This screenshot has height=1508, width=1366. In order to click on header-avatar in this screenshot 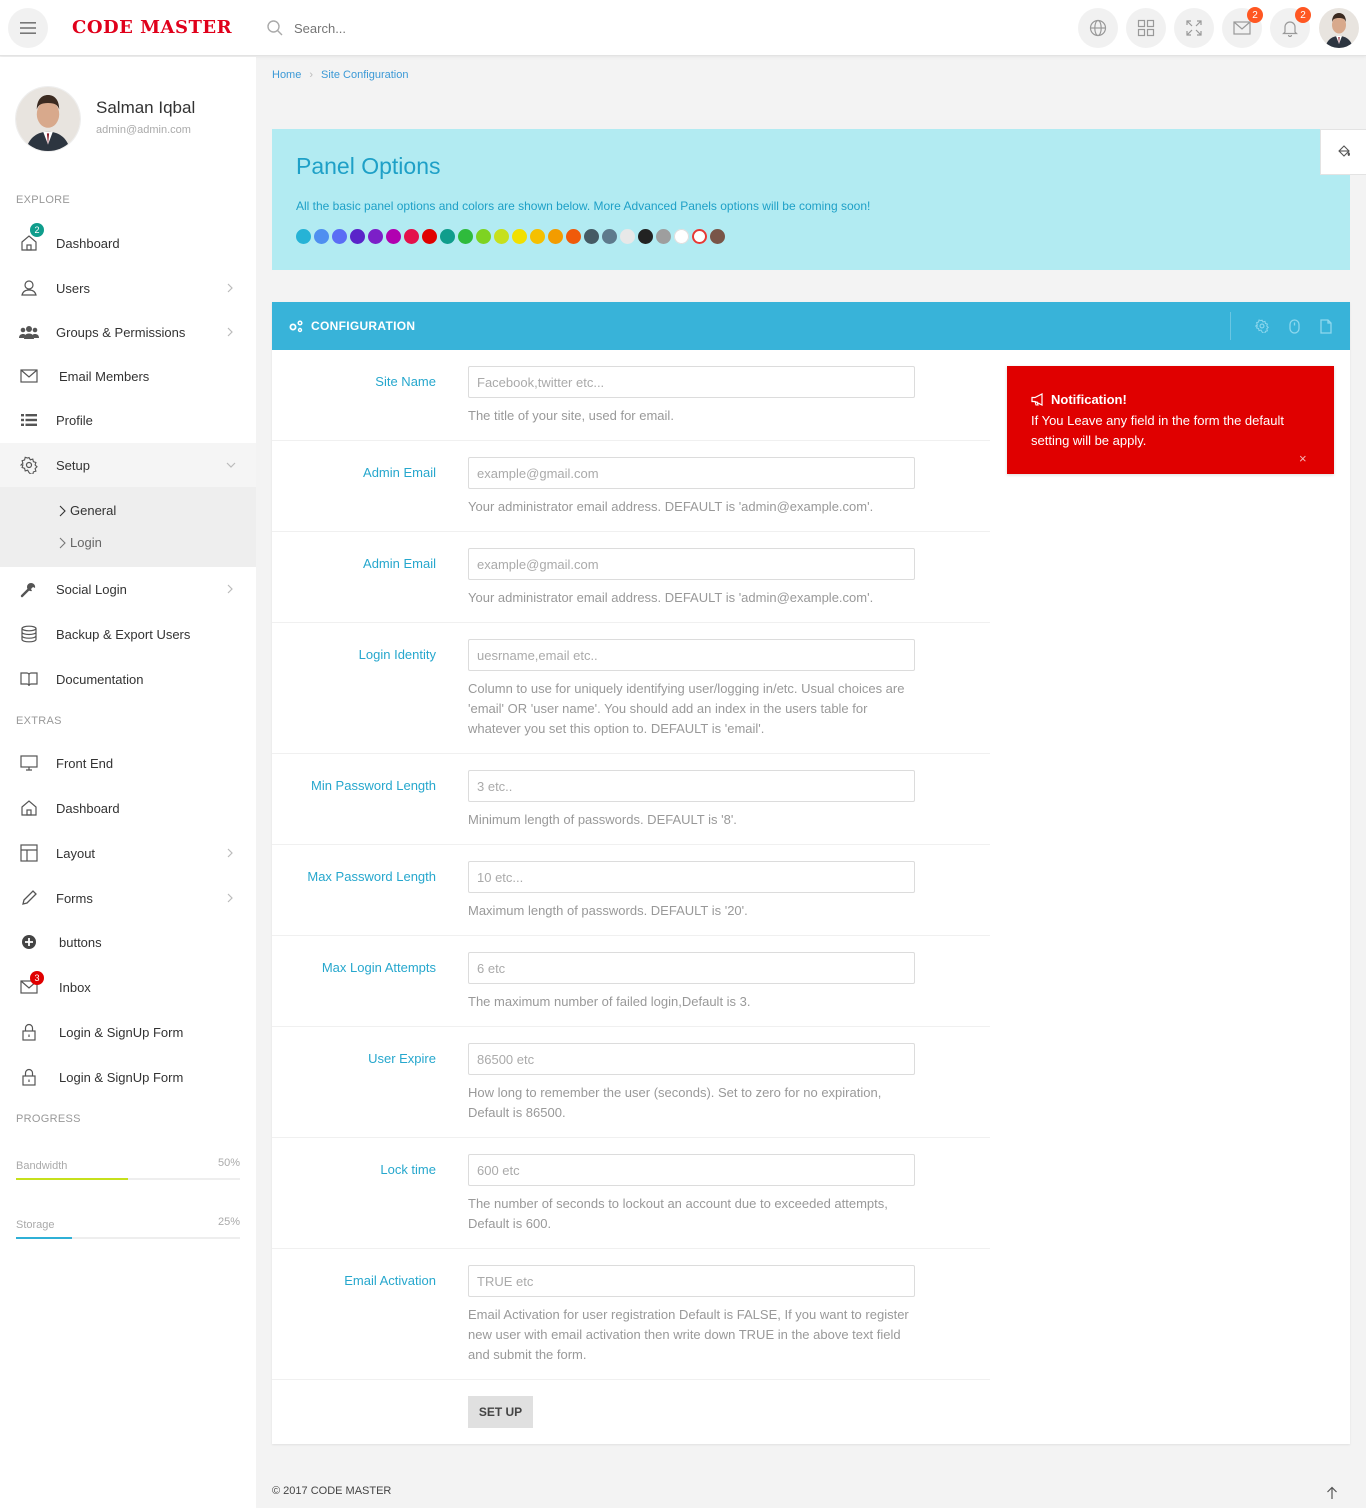, I will do `click(1339, 28)`.